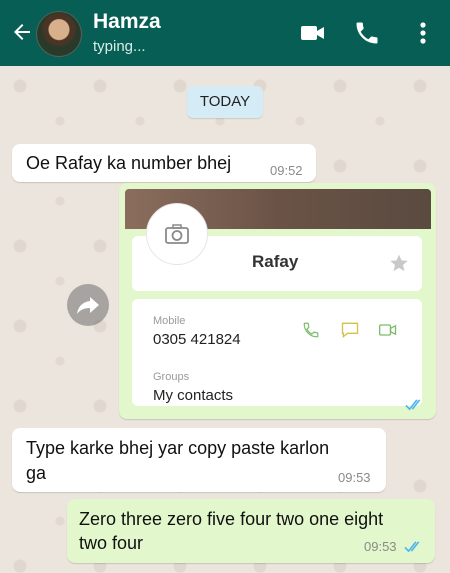 This screenshot has height=573, width=450. Describe the element at coordinates (367, 33) in the screenshot. I see `voice-call-icon` at that location.